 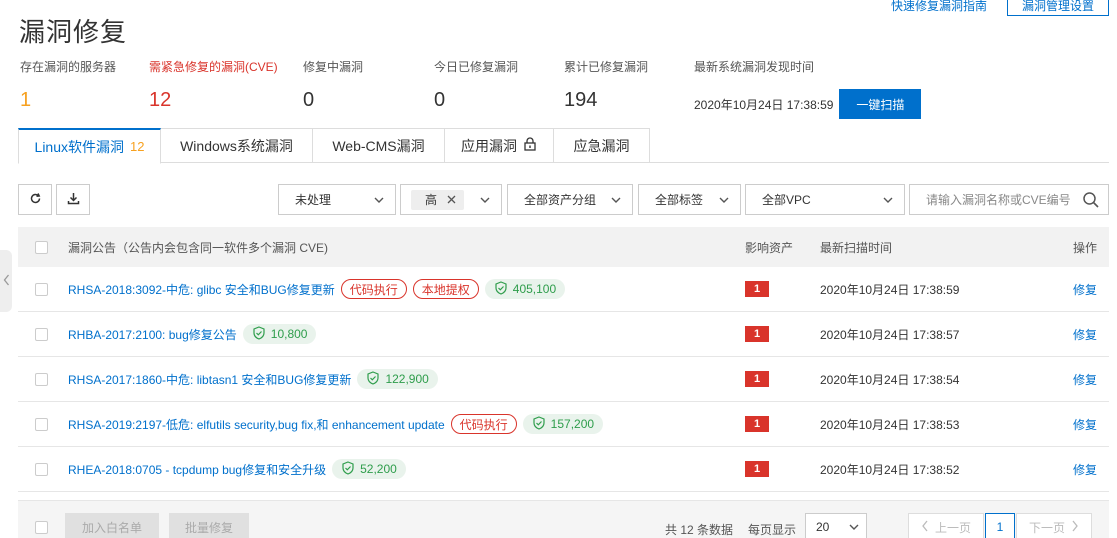 I want to click on close-icon, so click(x=451, y=200).